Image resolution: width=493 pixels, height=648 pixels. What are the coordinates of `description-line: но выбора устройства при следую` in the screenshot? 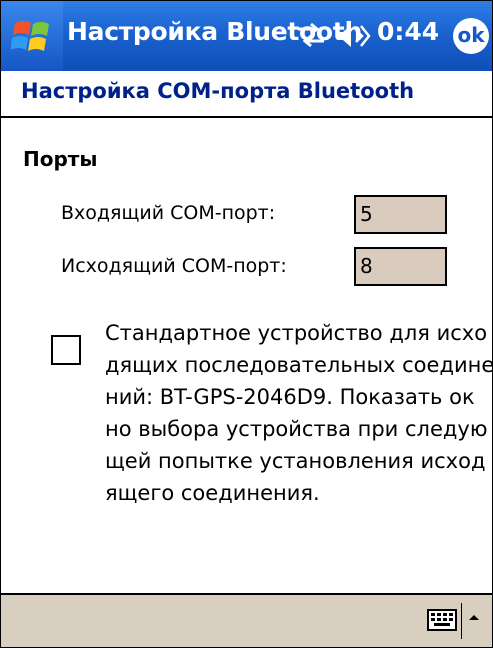 It's located at (296, 429).